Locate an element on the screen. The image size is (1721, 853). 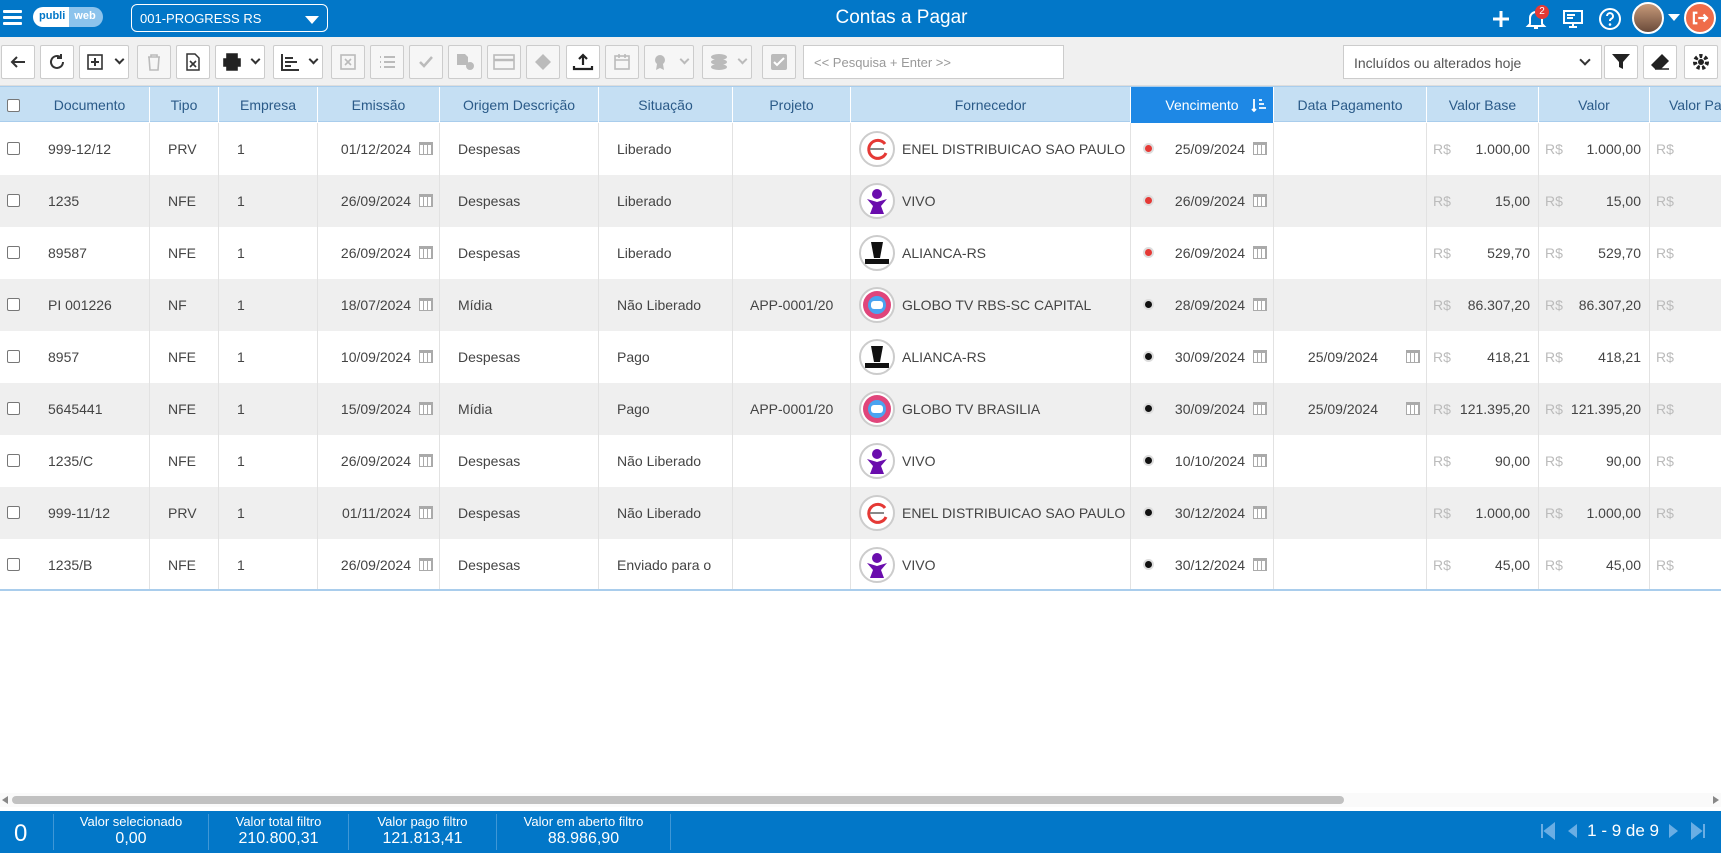
reports-button is located at coordinates (298, 62).